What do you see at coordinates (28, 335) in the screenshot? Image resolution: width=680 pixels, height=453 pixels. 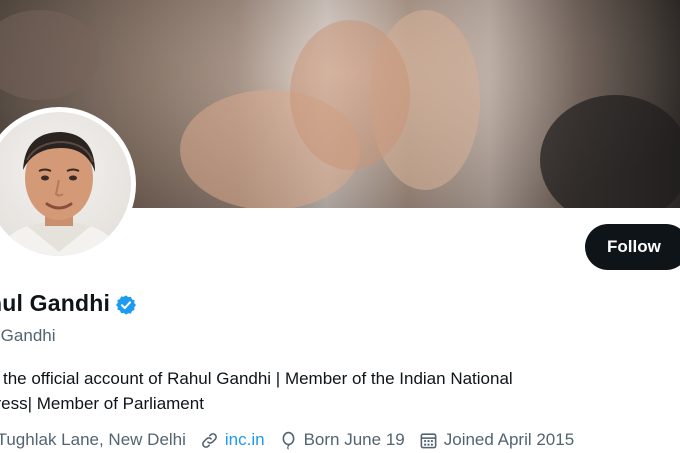 I see `profile-handle: hulGandhi` at bounding box center [28, 335].